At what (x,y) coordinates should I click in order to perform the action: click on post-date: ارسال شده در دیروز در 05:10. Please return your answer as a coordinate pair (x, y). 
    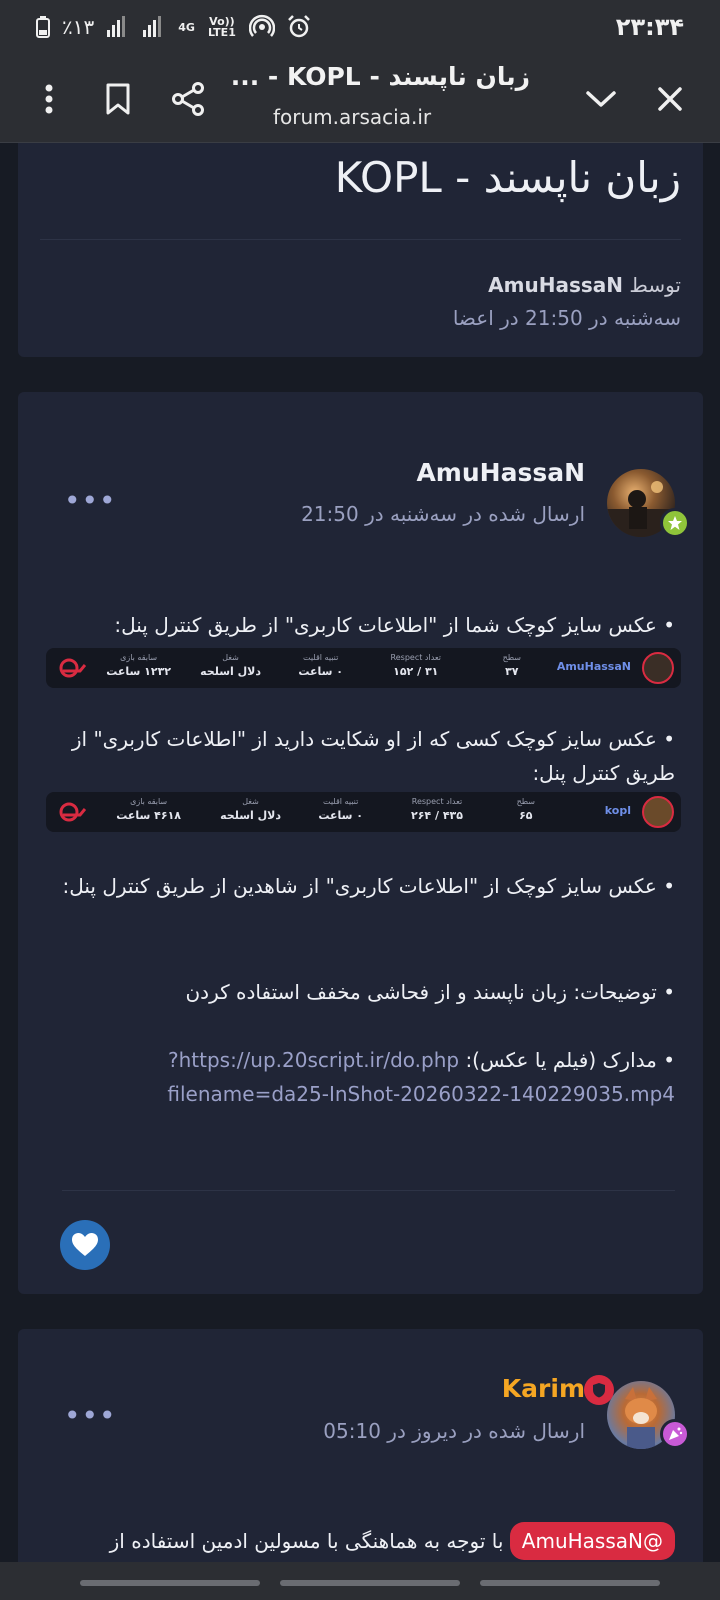
    Looking at the image, I should click on (454, 1431).